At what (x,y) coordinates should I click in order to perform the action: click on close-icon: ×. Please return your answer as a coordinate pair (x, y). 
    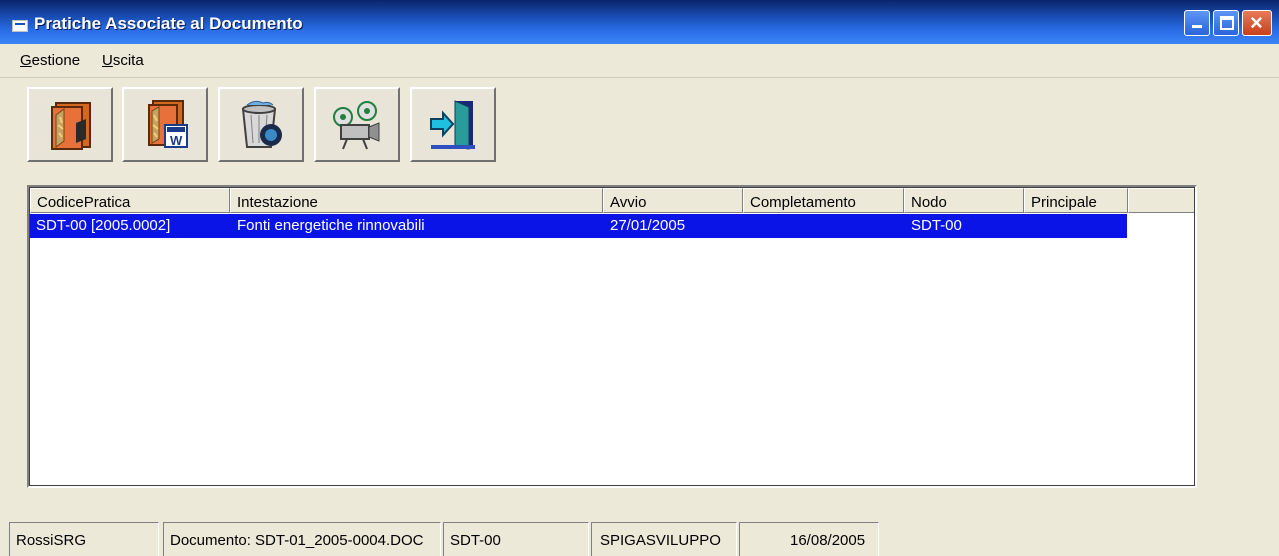
    Looking at the image, I should click on (1256, 22).